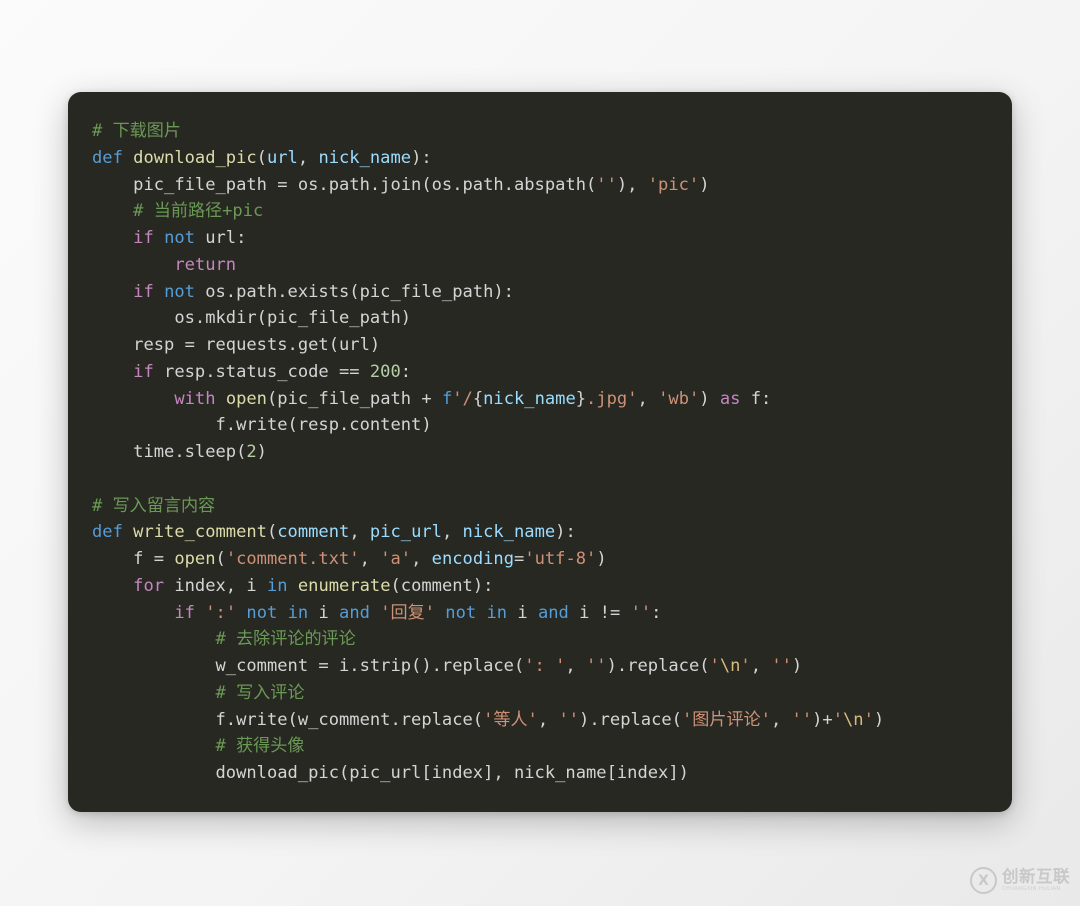  I want to click on code-line: if resp.status_code == 200:, so click(272, 371).